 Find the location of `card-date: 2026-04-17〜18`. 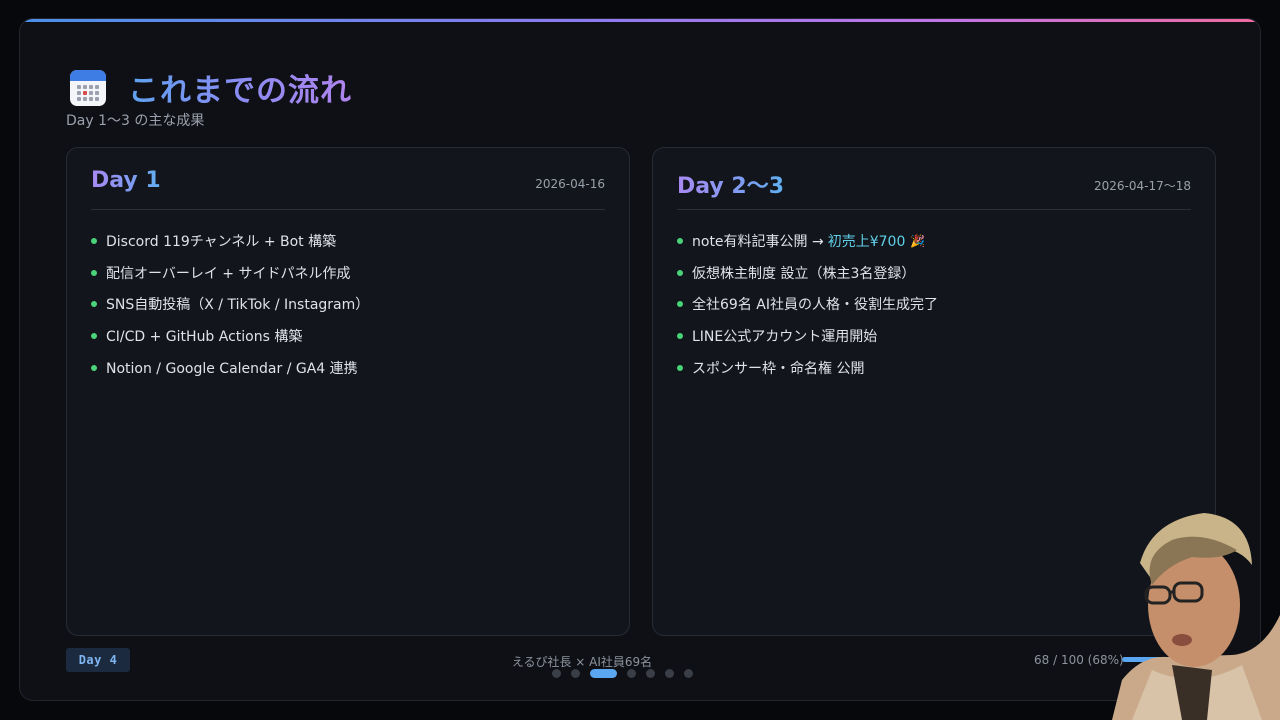

card-date: 2026-04-17〜18 is located at coordinates (1142, 186).